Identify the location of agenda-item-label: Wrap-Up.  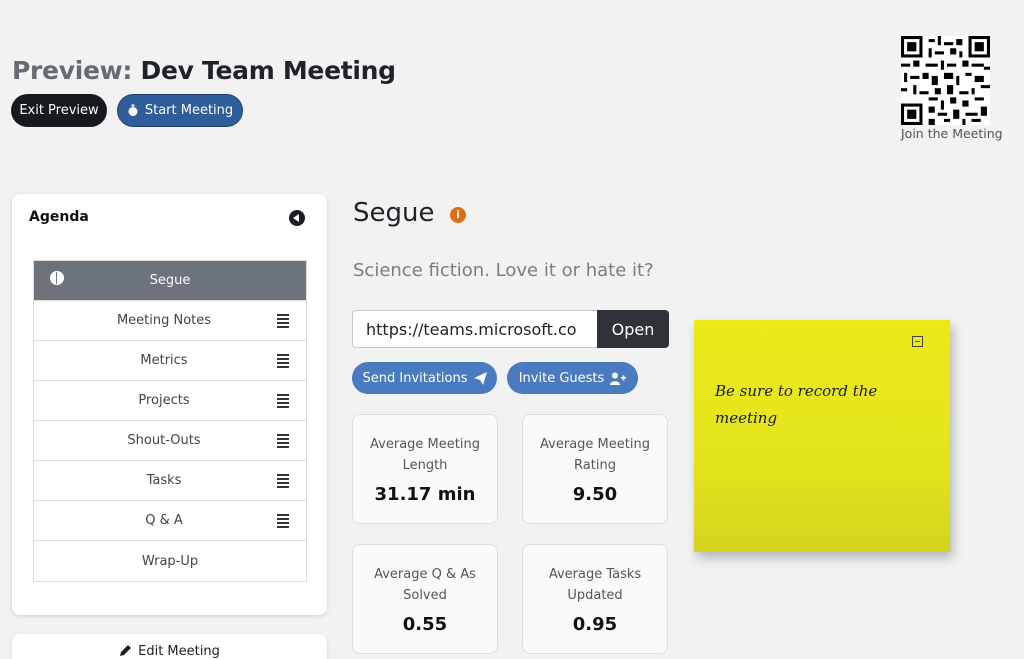
(170, 561).